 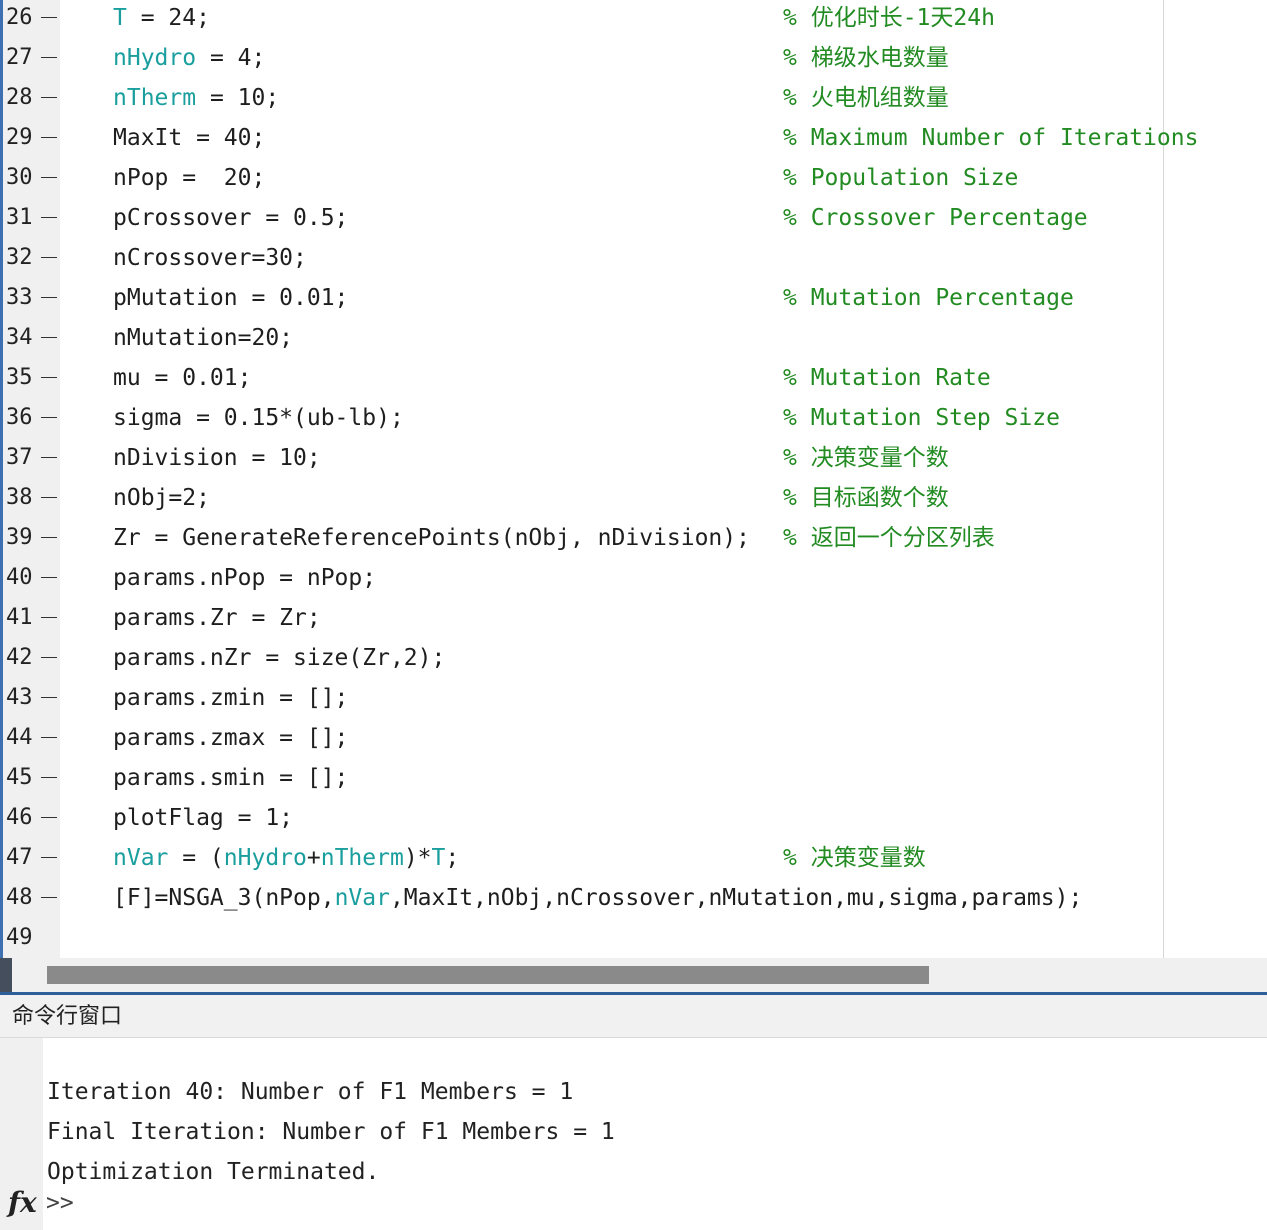 What do you see at coordinates (438, 858) in the screenshot?
I see `variable-token: T` at bounding box center [438, 858].